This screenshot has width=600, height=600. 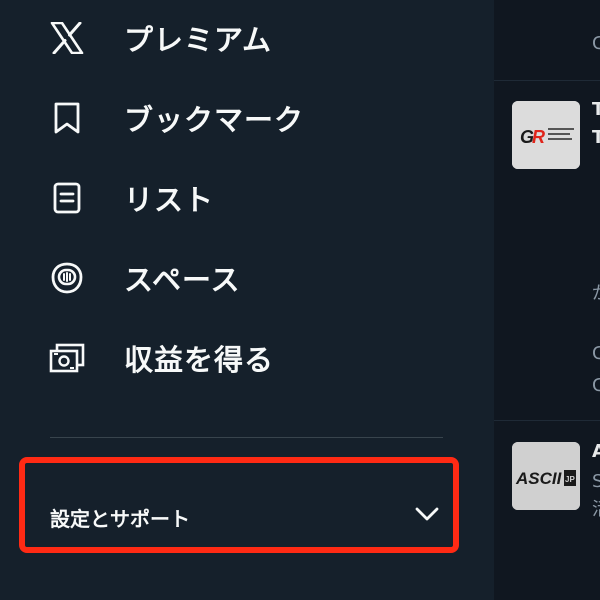 I want to click on menu-item-bookmarks: ブックマーク, so click(x=247, y=118).